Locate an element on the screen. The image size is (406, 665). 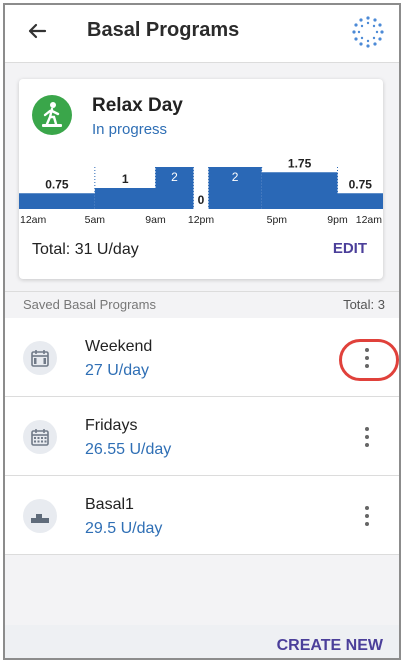
calendar-icon is located at coordinates (40, 437).